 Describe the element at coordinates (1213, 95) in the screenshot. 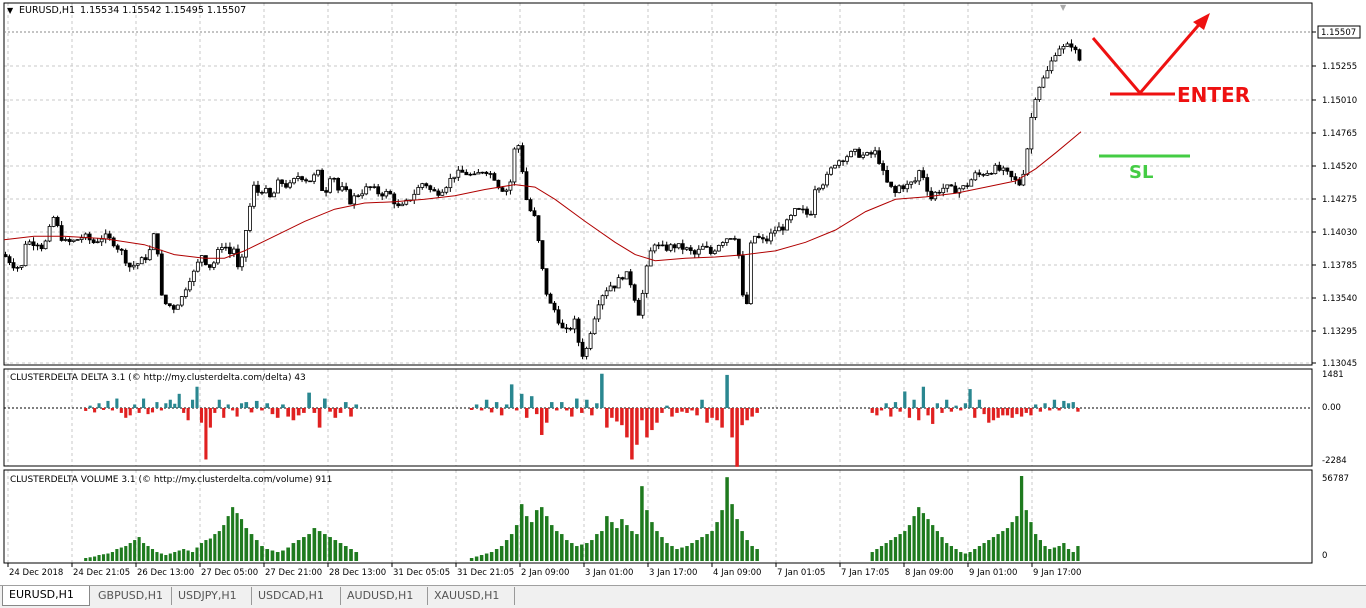

I see `enter-label: ENTER` at that location.